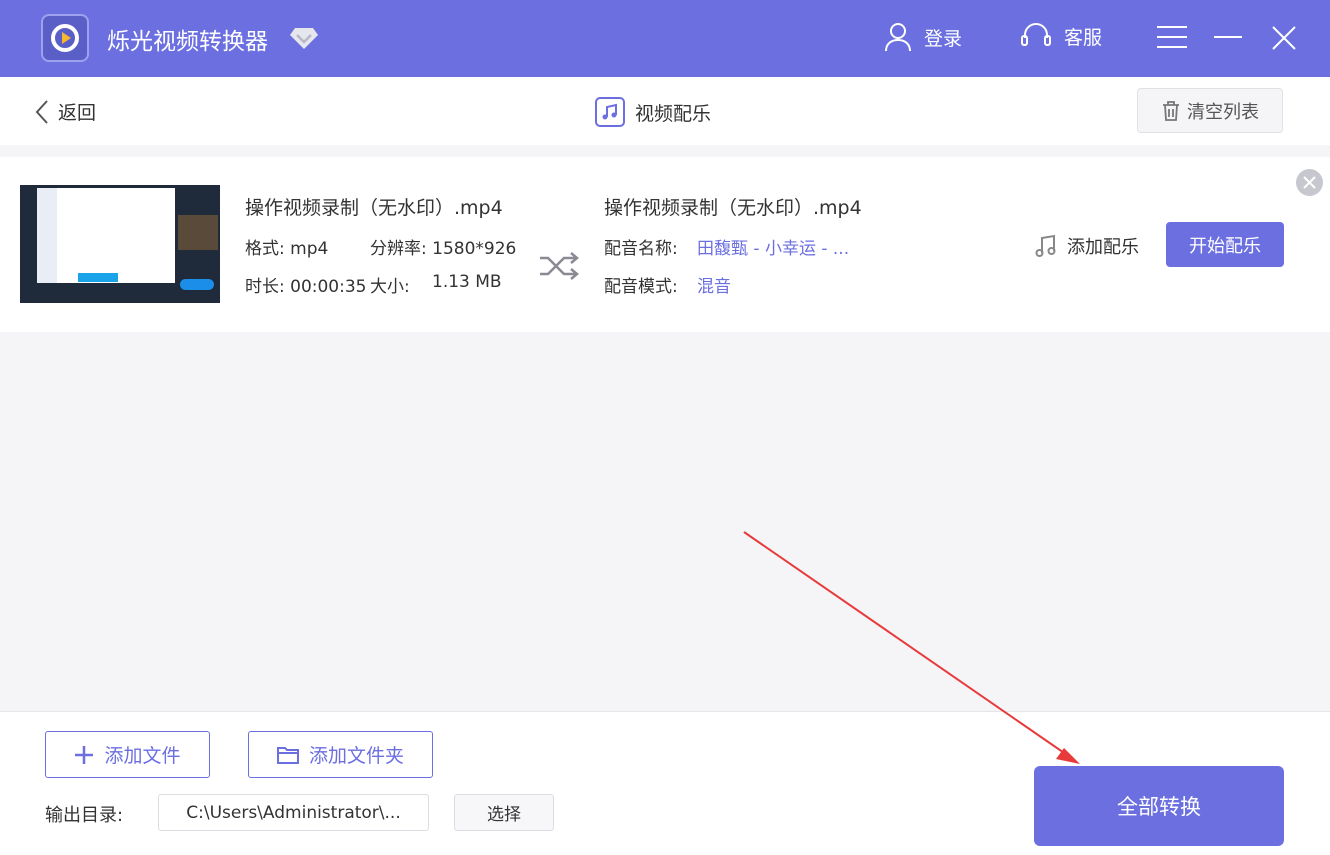  What do you see at coordinates (84, 754) in the screenshot?
I see `plus-icon` at bounding box center [84, 754].